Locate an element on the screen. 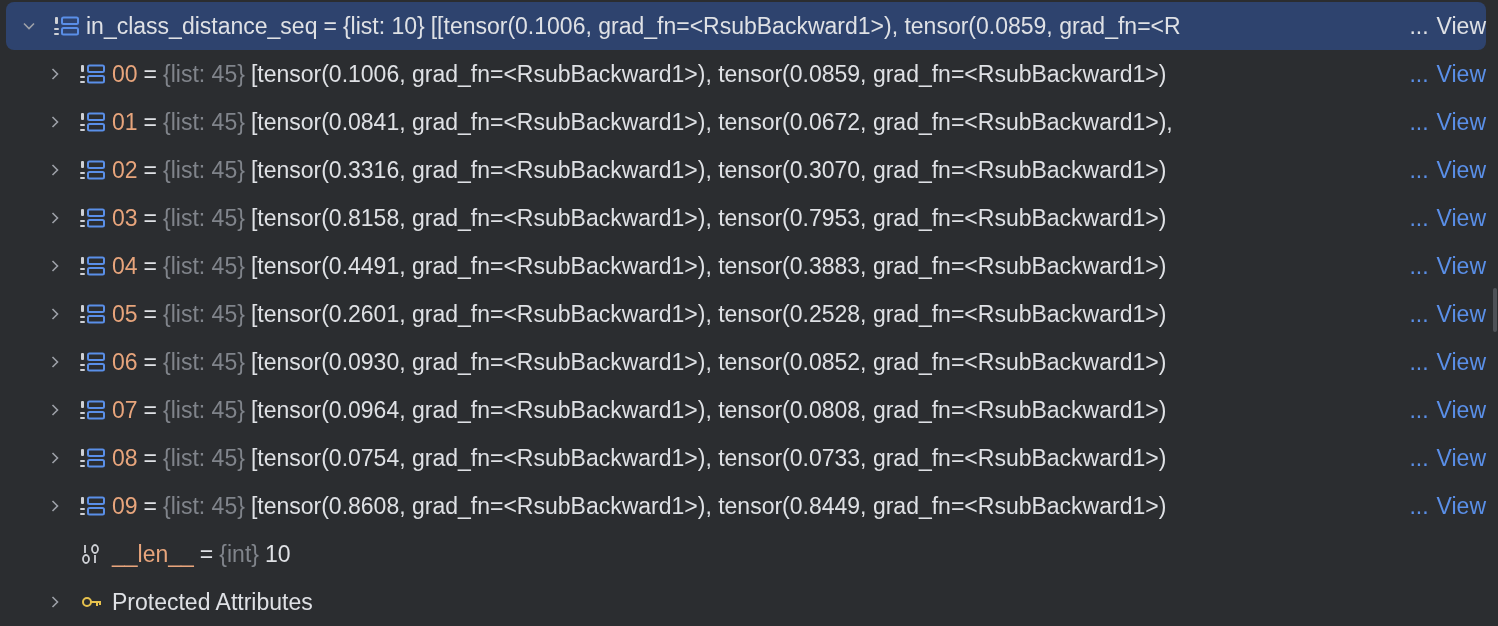 The width and height of the screenshot is (1498, 626). tree-row: 07 = {list: 45} [tensor(0.0964, grad_fn=<RsubBackward1>), tensor(0.0808, grad_fn=<RsubBackward1>) ... View is located at coordinates (743, 410).